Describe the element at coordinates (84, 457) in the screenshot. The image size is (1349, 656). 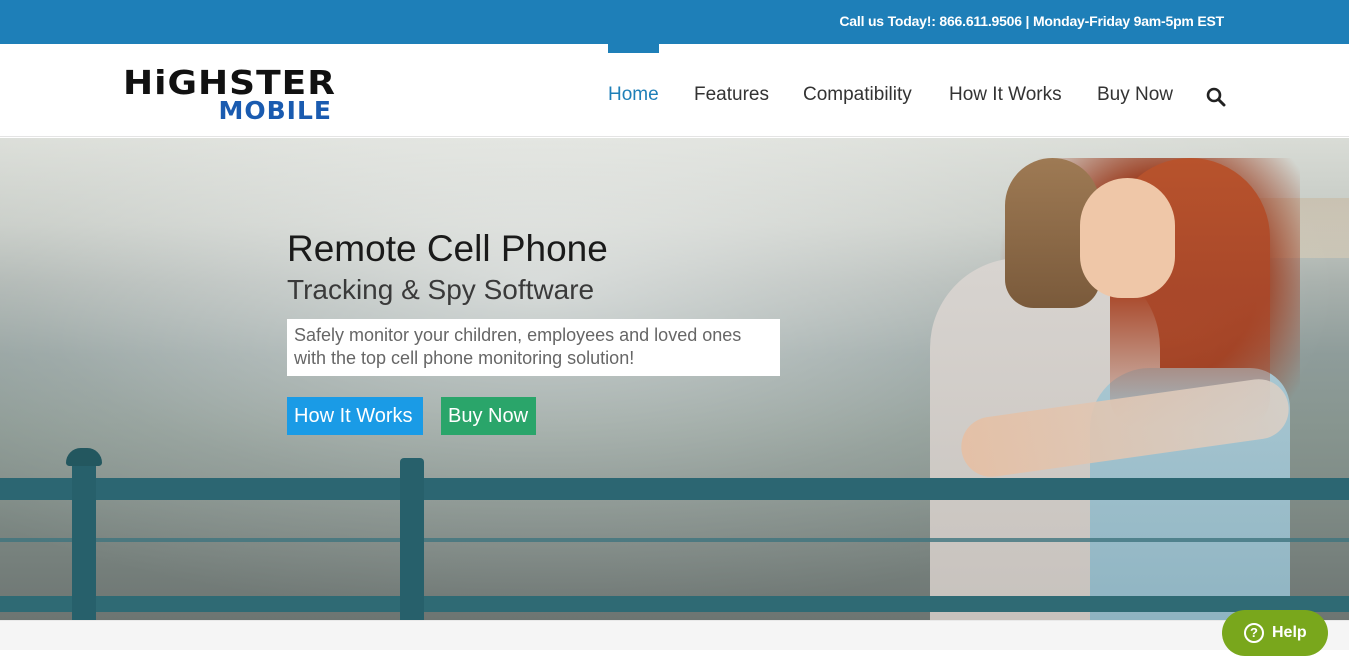
I see `pier-post-cap` at that location.